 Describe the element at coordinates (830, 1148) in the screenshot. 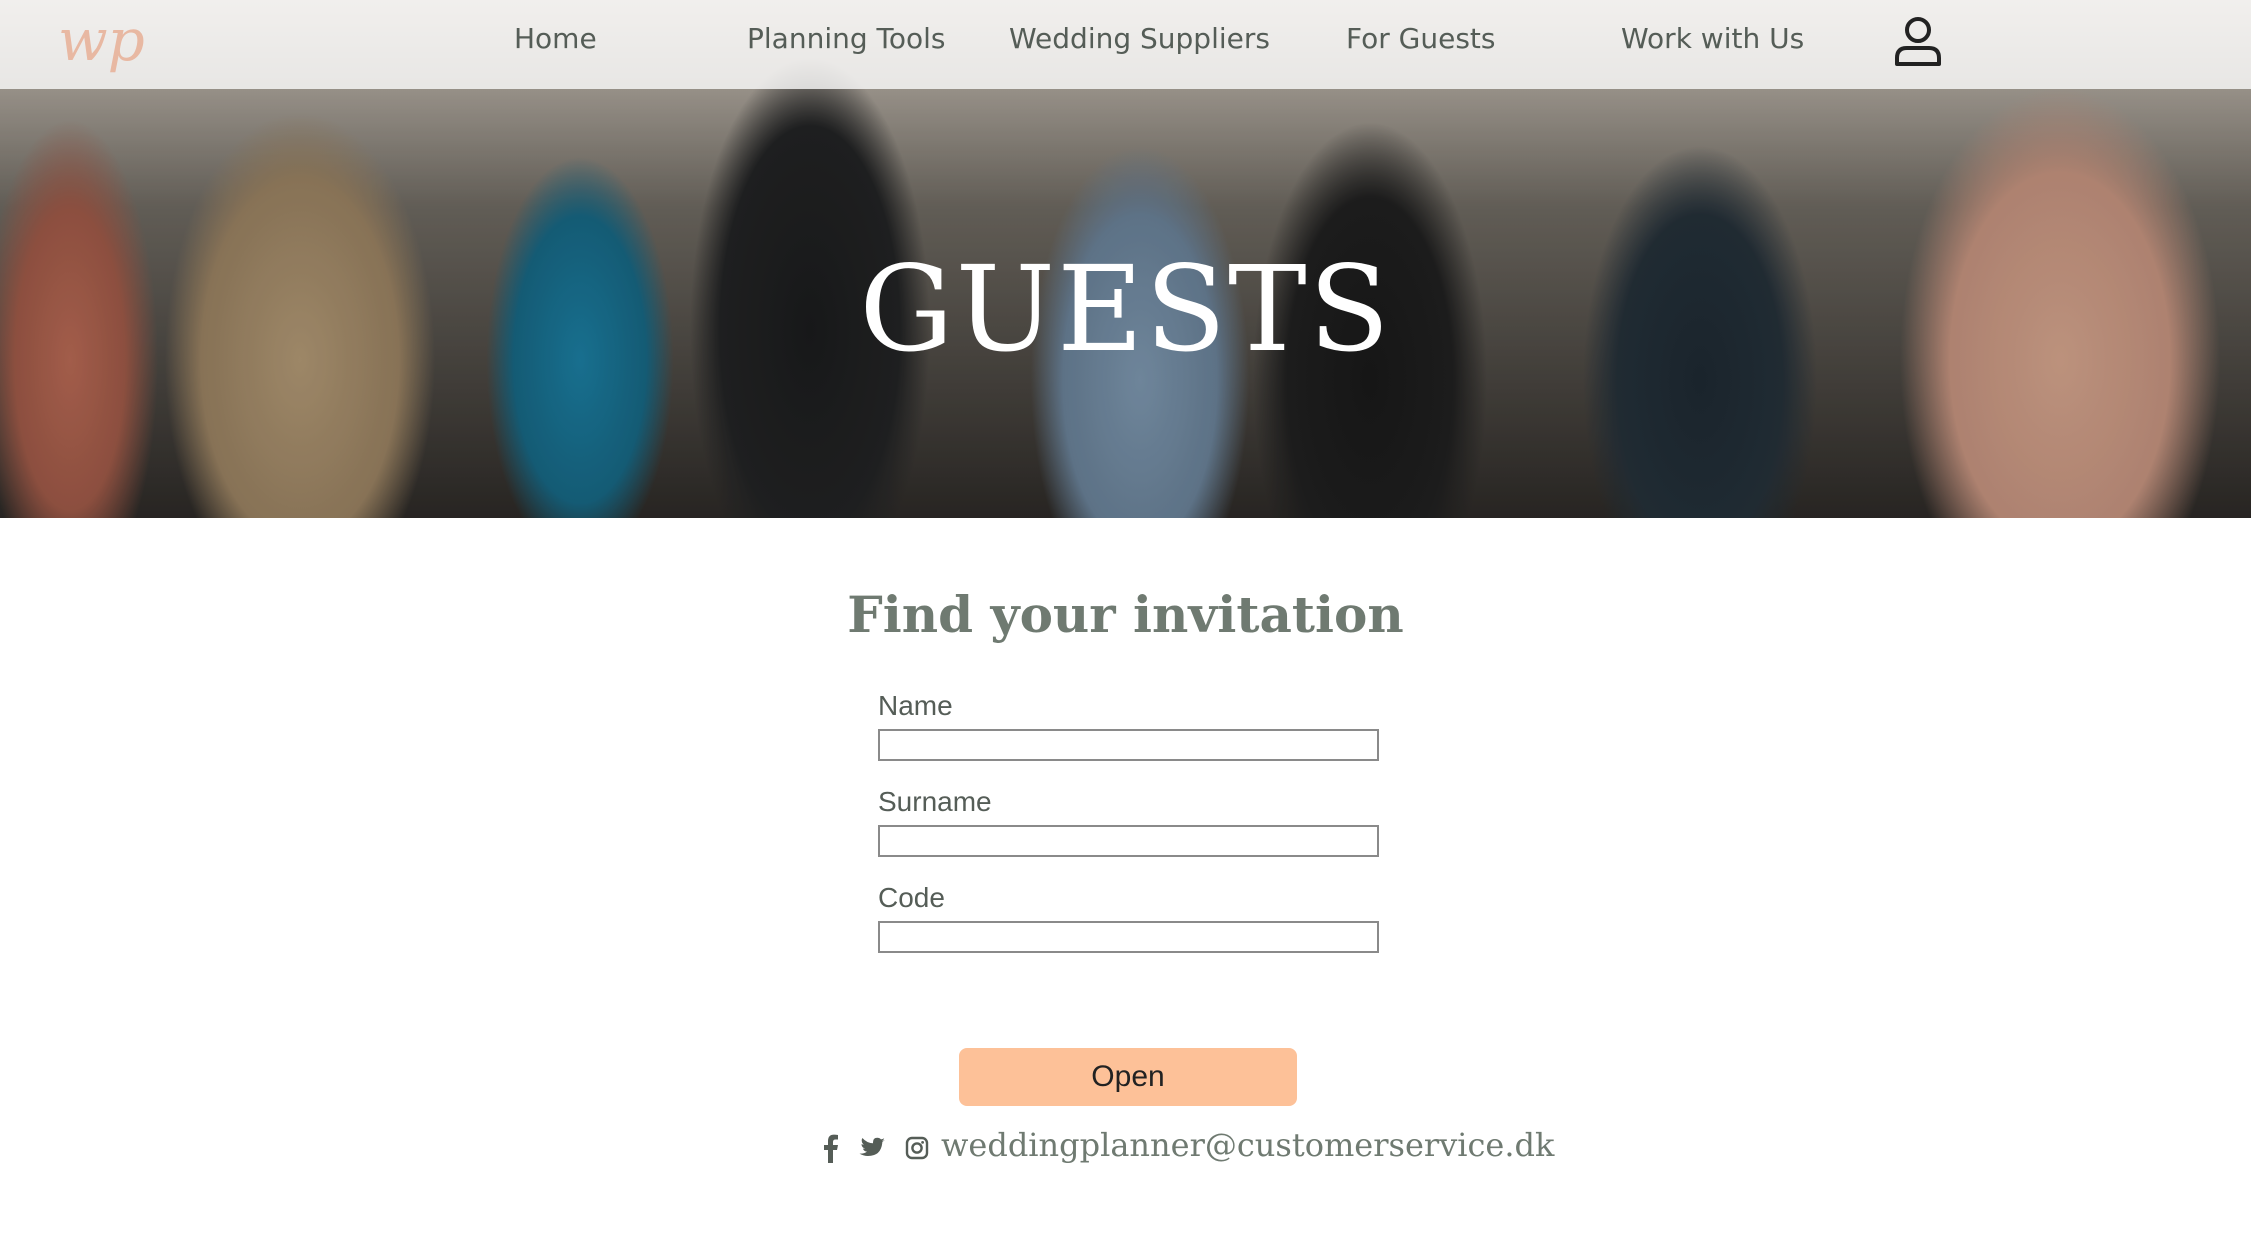

I see `facebook-icon` at that location.